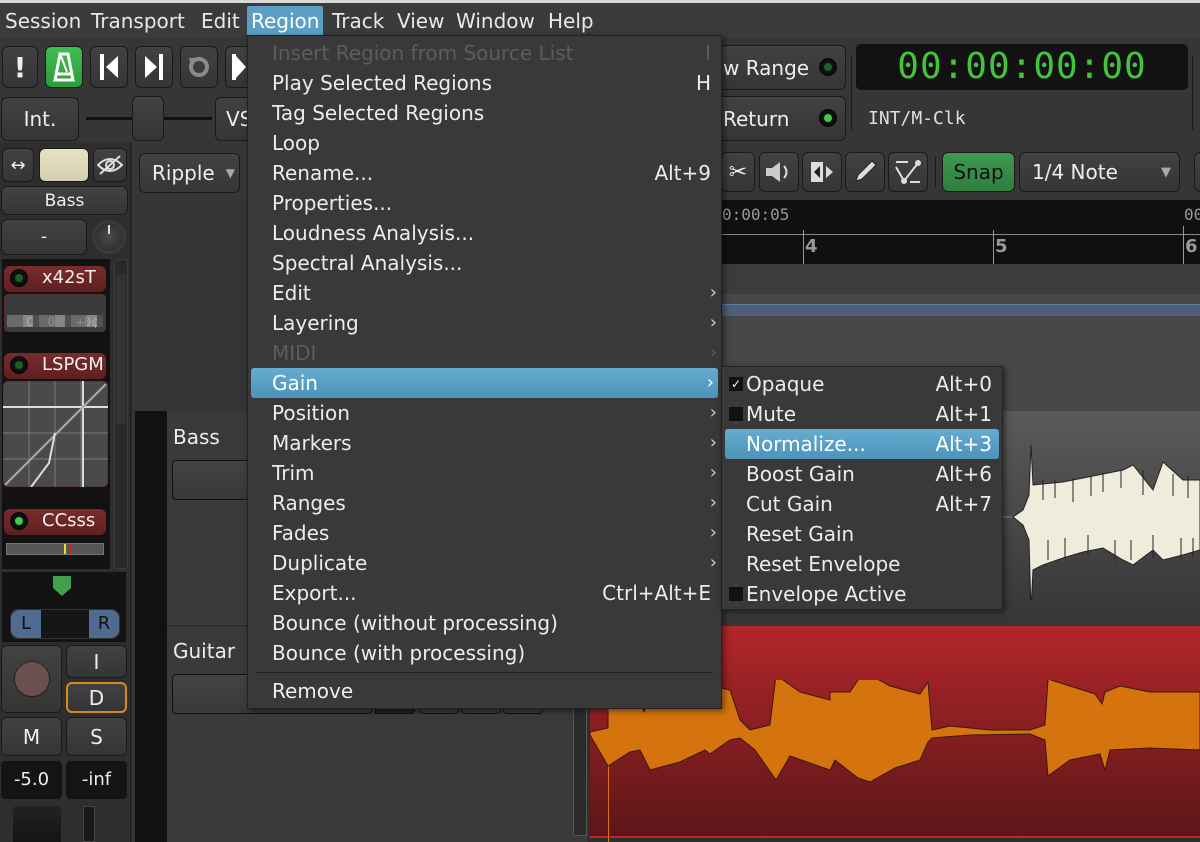 The image size is (1200, 842). What do you see at coordinates (151, 626) in the screenshot?
I see `track-color-bar` at bounding box center [151, 626].